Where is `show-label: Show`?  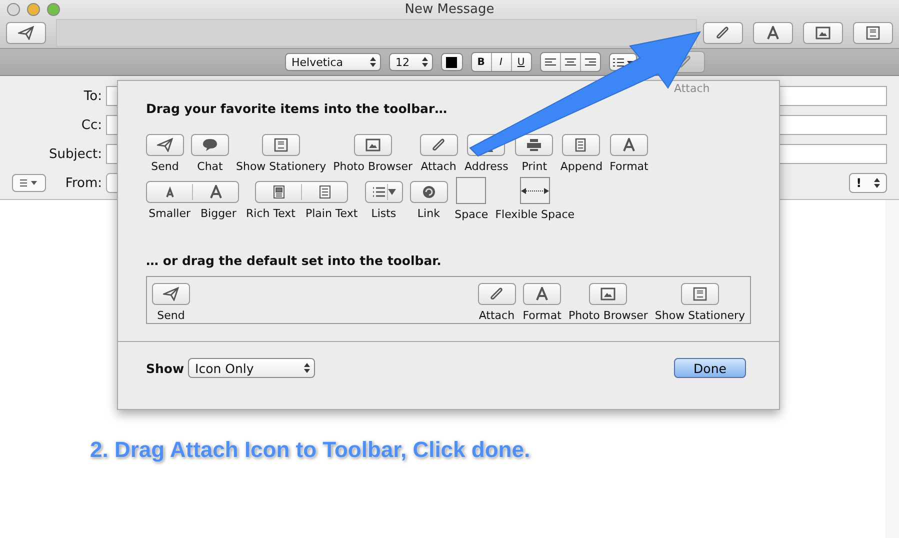
show-label: Show is located at coordinates (165, 368).